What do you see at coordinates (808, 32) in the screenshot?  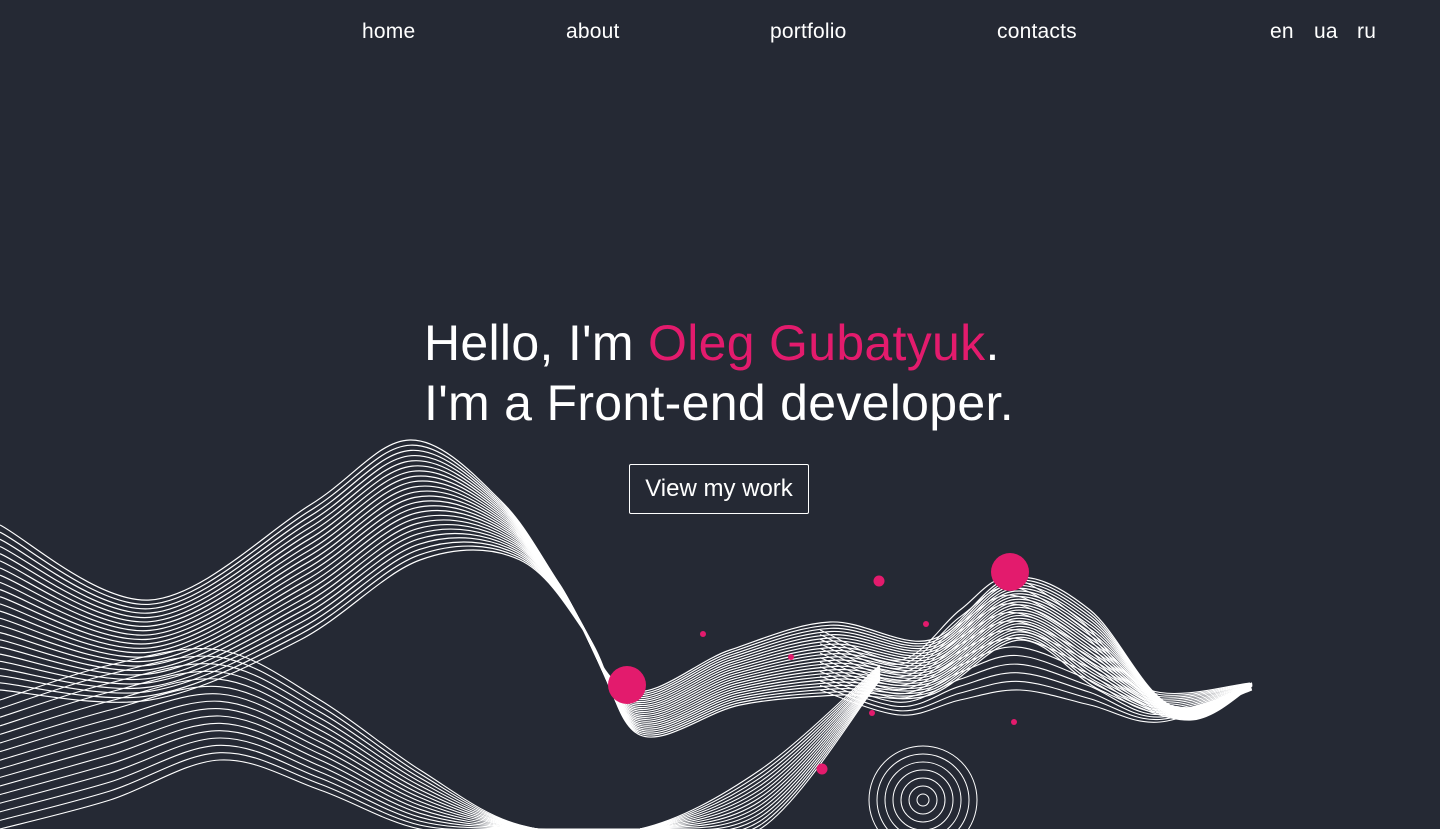 I see `nav-link-portfolio: portfolio` at bounding box center [808, 32].